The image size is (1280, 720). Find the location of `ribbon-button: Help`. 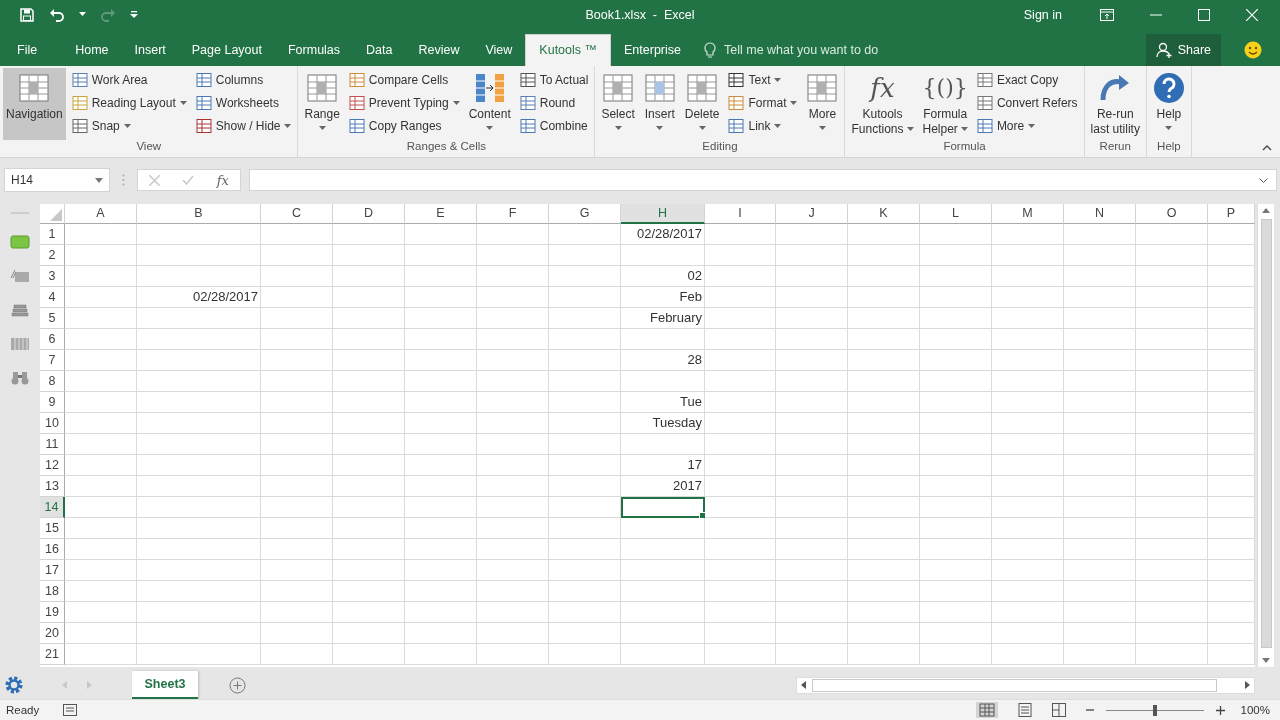

ribbon-button: Help is located at coordinates (1168, 103).